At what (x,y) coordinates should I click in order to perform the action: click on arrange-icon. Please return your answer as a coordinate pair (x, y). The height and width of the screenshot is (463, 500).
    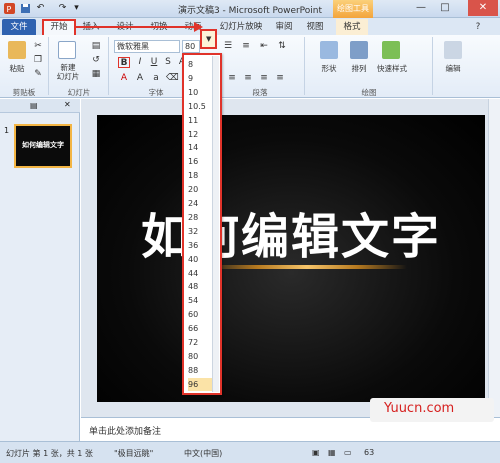
    Looking at the image, I should click on (359, 50).